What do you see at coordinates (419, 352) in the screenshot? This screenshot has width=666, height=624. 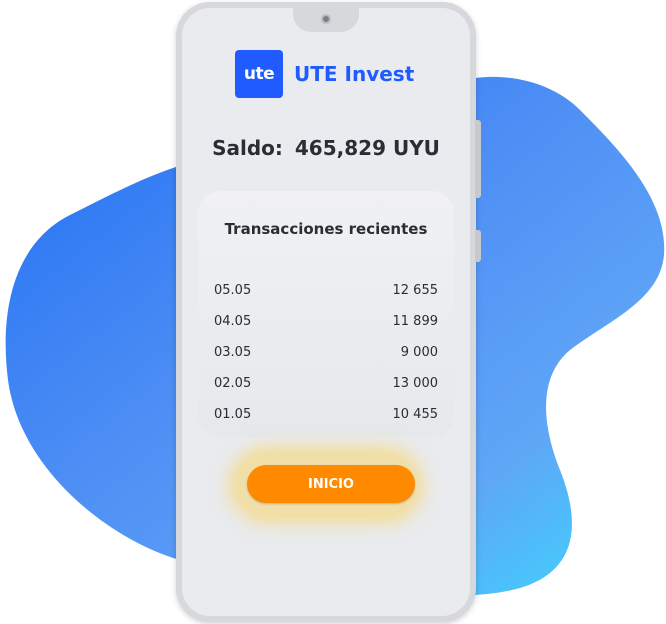 I see `transaction-amount: 9 000` at bounding box center [419, 352].